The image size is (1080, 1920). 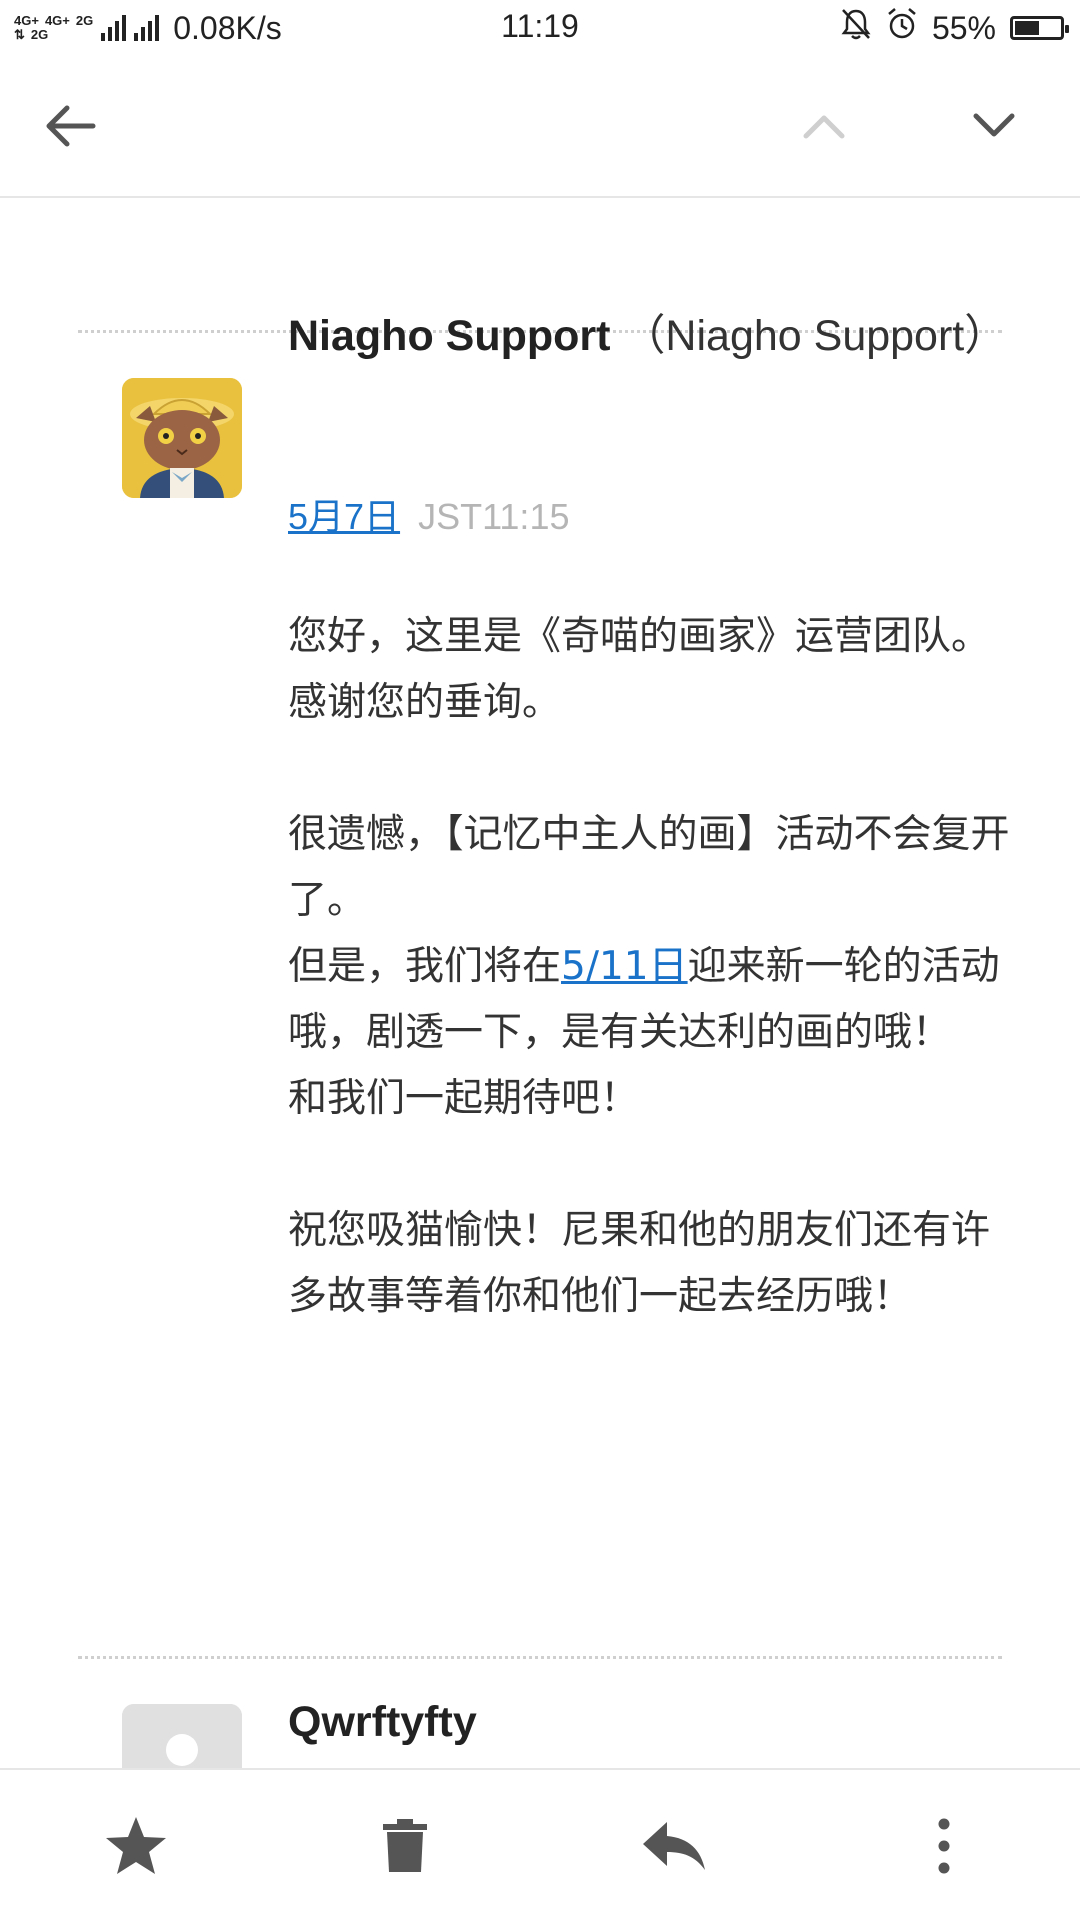 What do you see at coordinates (425, 702) in the screenshot?
I see `body-paragraph: 感谢您的垂询。` at bounding box center [425, 702].